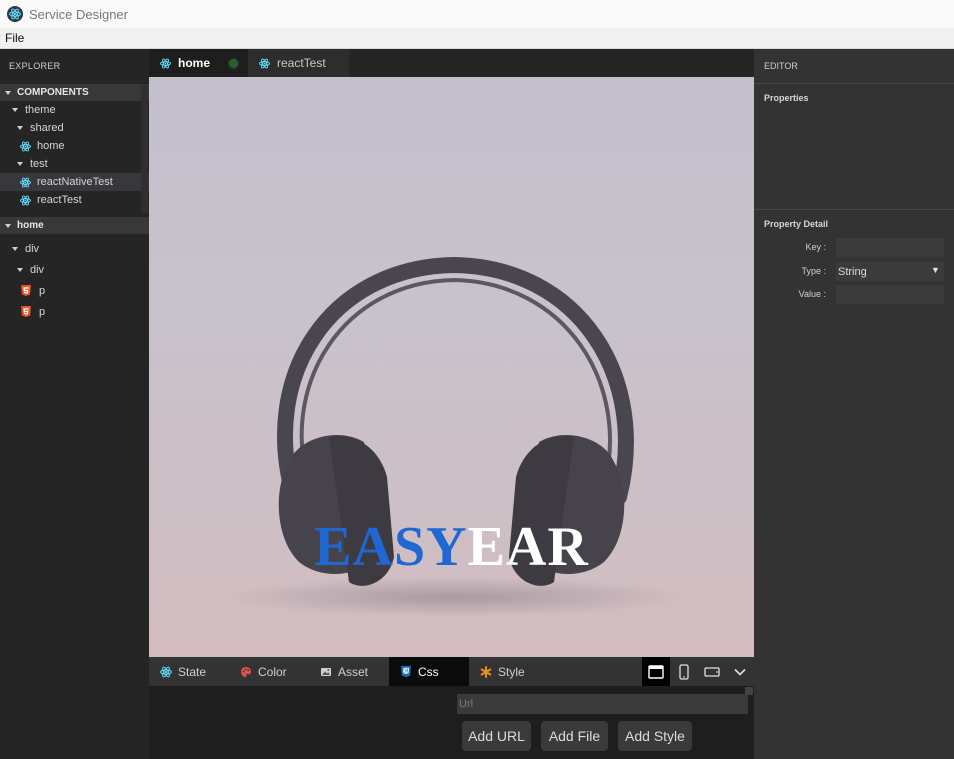 Image resolution: width=954 pixels, height=759 pixels. I want to click on tablet-landscape-icon, so click(712, 671).